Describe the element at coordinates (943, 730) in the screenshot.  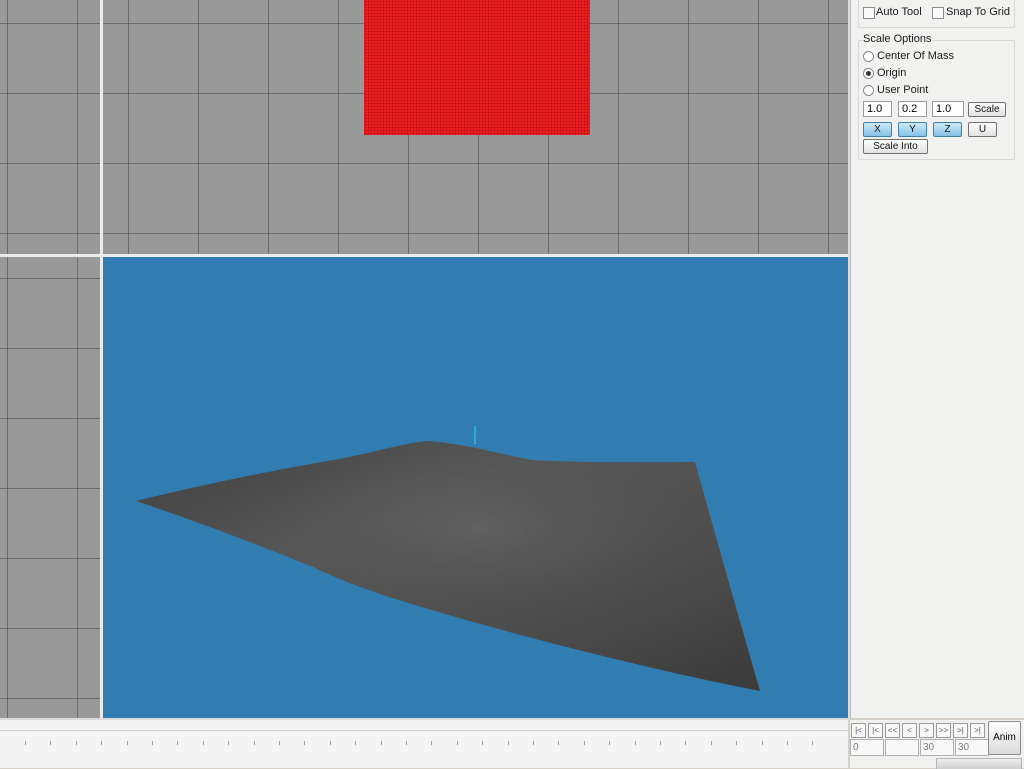
I see `fast-forward-icon: >>` at that location.